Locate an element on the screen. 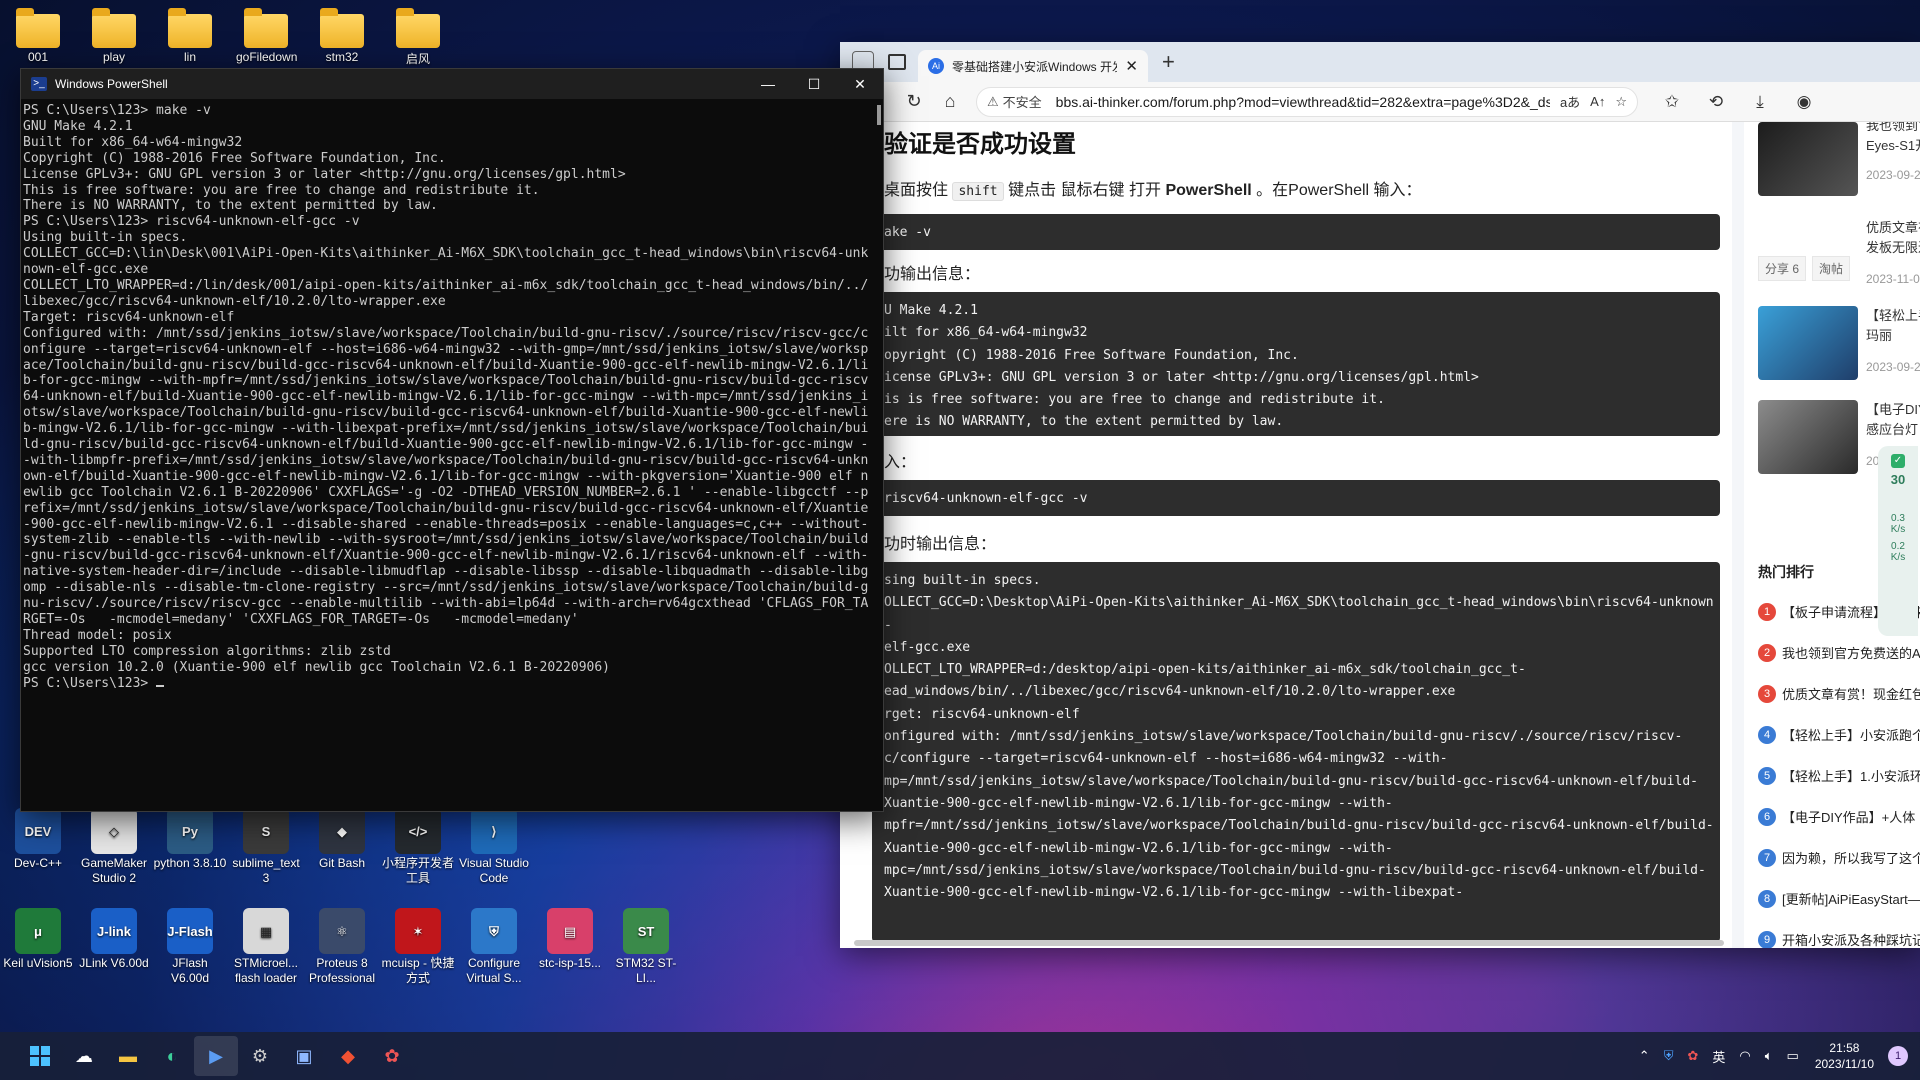 Image resolution: width=1920 pixels, height=1080 pixels. desktop-folder: play is located at coordinates (114, 34).